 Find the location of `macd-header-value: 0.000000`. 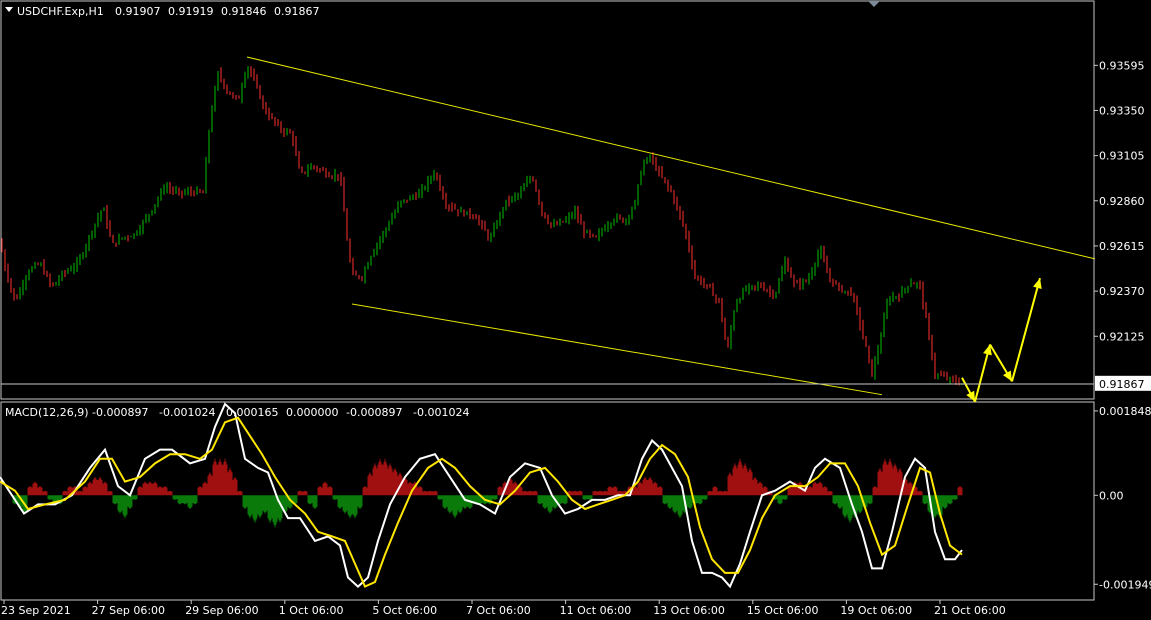

macd-header-value: 0.000000 is located at coordinates (312, 412).